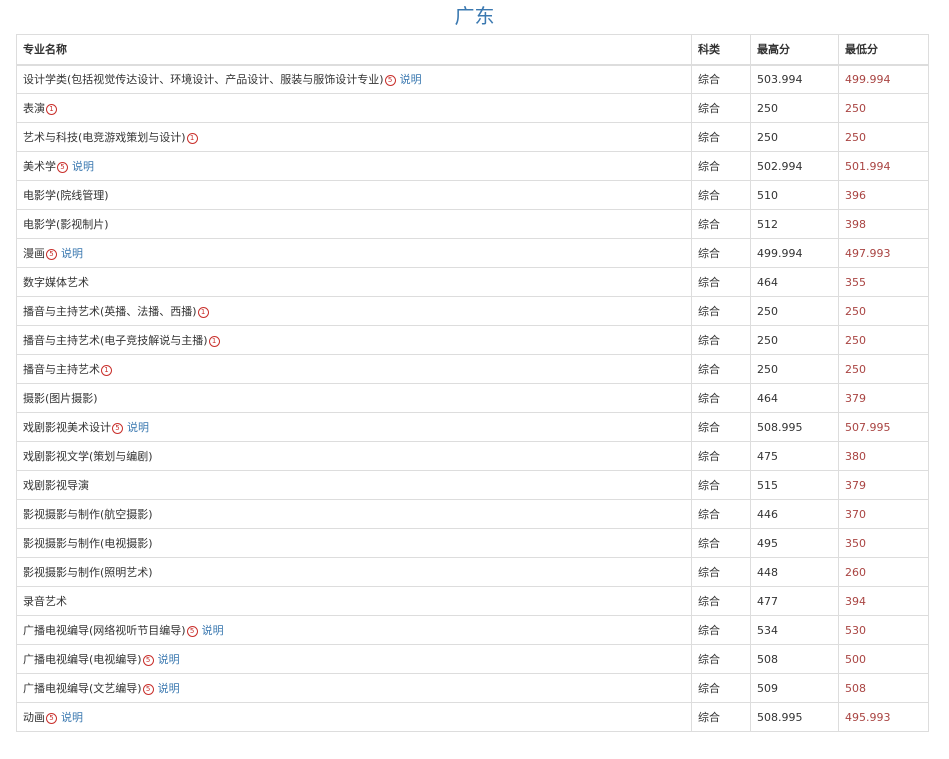 The width and height of the screenshot is (949, 759). Describe the element at coordinates (354, 572) in the screenshot. I see `major-name-cell: 影视摄影与制作(照明艺术)` at that location.